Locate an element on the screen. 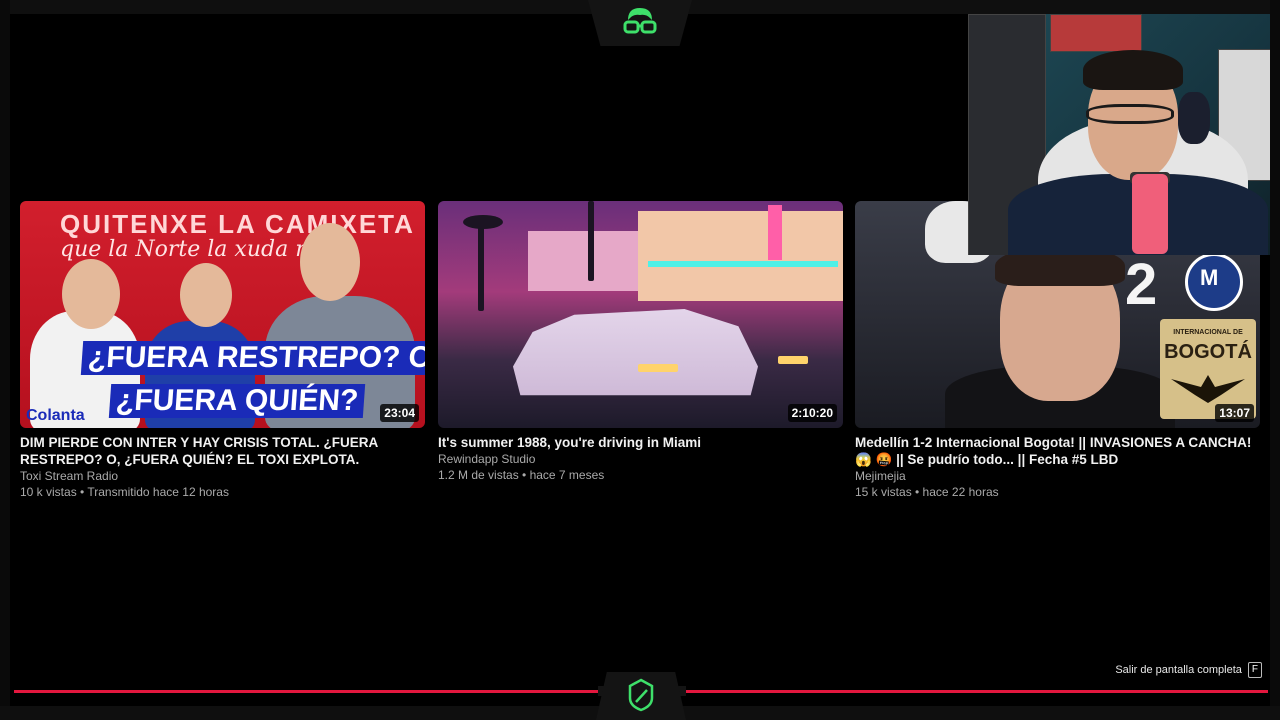 The height and width of the screenshot is (720, 1280). overlay-right-bar is located at coordinates (1275, 360).